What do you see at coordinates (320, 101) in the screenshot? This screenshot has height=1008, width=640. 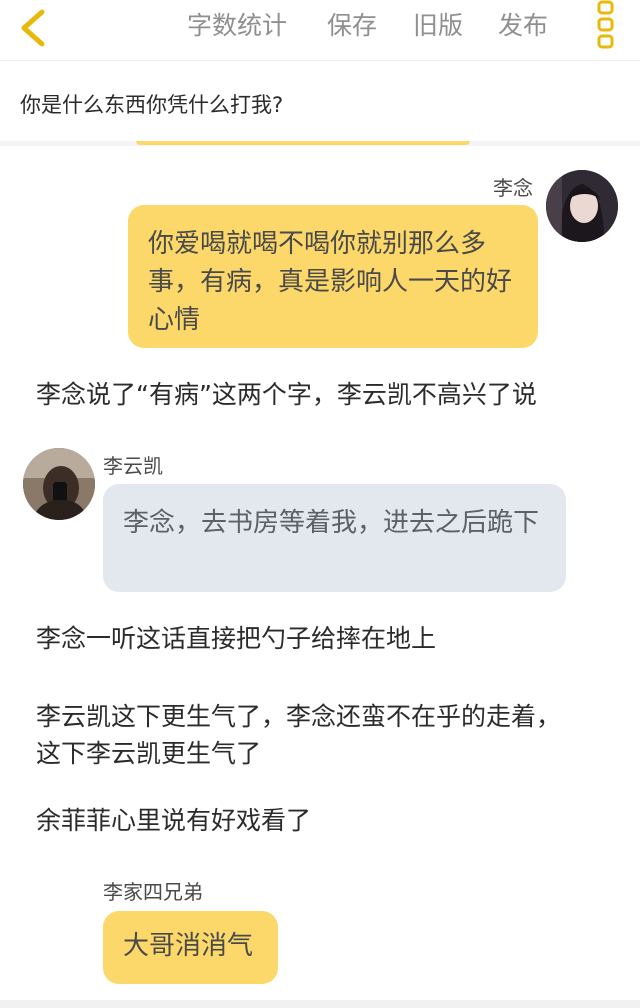 I see `chapter-title-bar: 你是什么东西你凭什么打我?` at bounding box center [320, 101].